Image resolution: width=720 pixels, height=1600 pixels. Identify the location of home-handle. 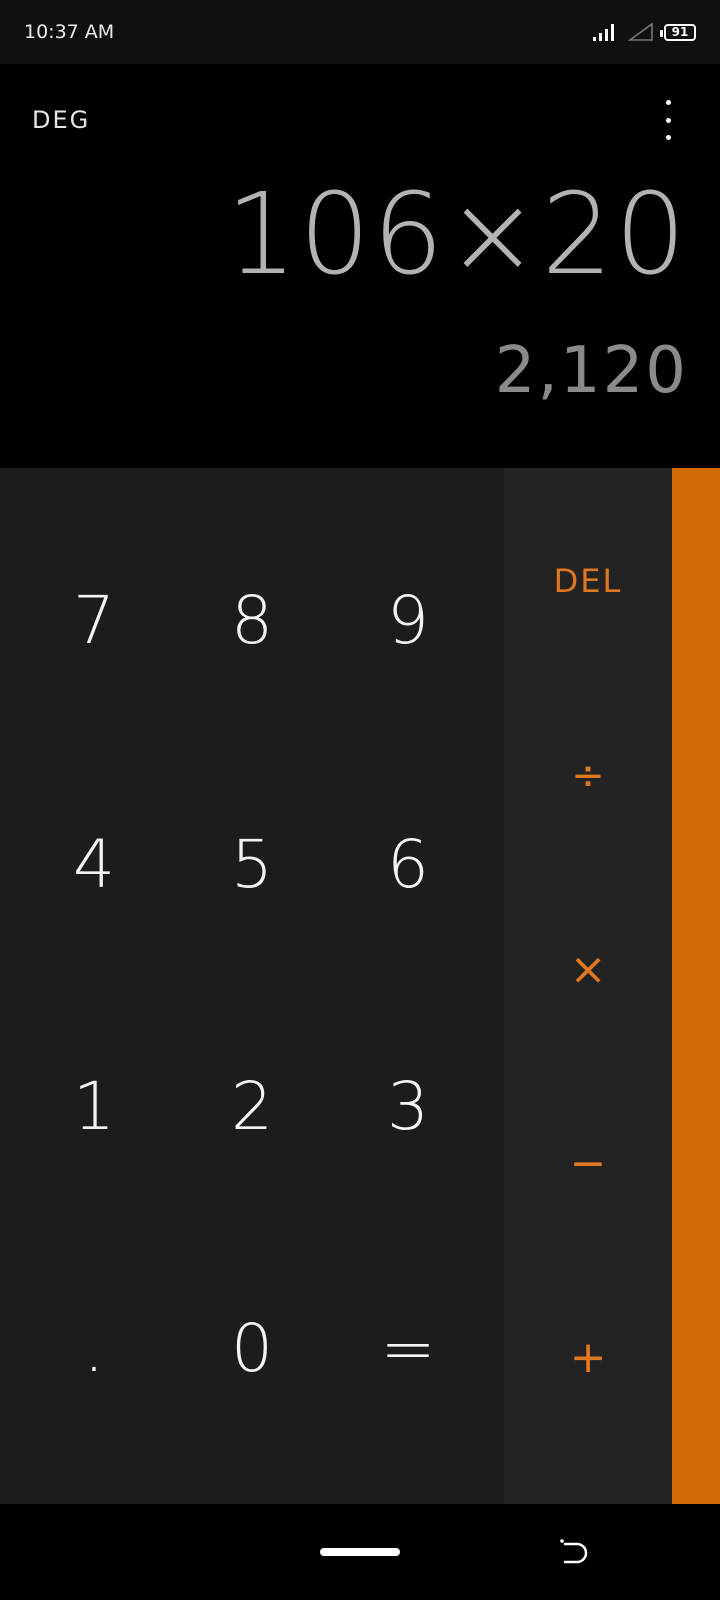
(360, 1552).